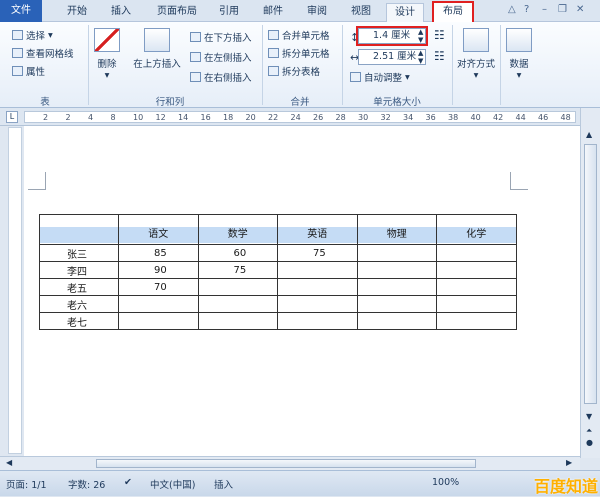 This screenshot has height=497, width=600. Describe the element at coordinates (79, 229) in the screenshot. I see `header-cell` at that location.